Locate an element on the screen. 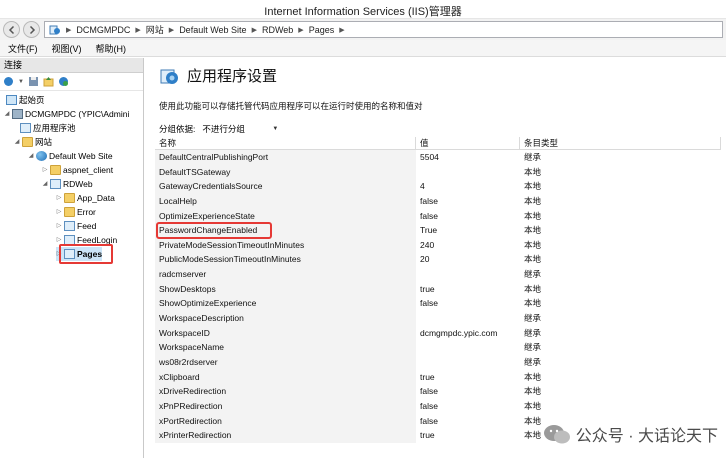  table-row: ShowOptimizeExperience false 本地 is located at coordinates (438, 304).